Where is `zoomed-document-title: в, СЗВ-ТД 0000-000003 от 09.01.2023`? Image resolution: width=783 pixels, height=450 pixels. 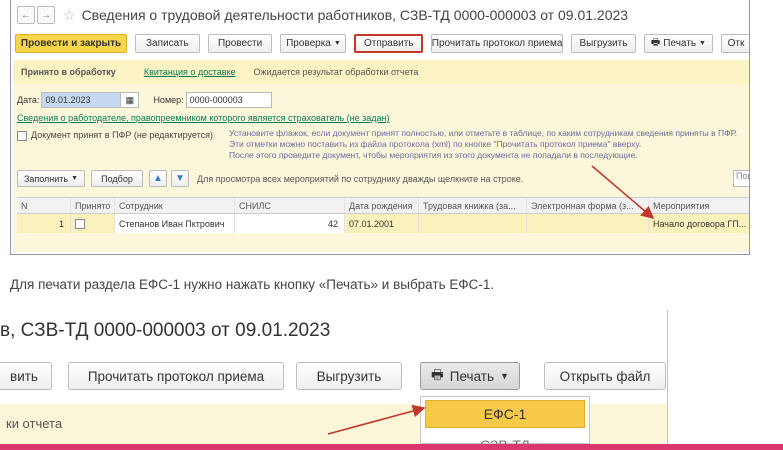 zoomed-document-title: в, СЗВ-ТД 0000-000003 от 09.01.2023 is located at coordinates (165, 330).